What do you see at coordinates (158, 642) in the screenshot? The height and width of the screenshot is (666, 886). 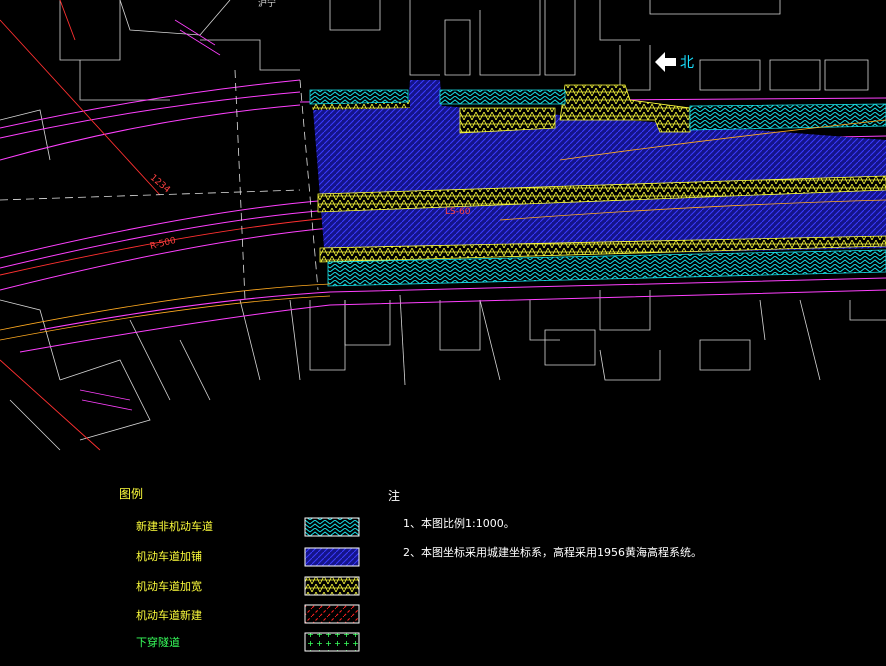 I see `legend-label-tunnel: 下穿隧道` at bounding box center [158, 642].